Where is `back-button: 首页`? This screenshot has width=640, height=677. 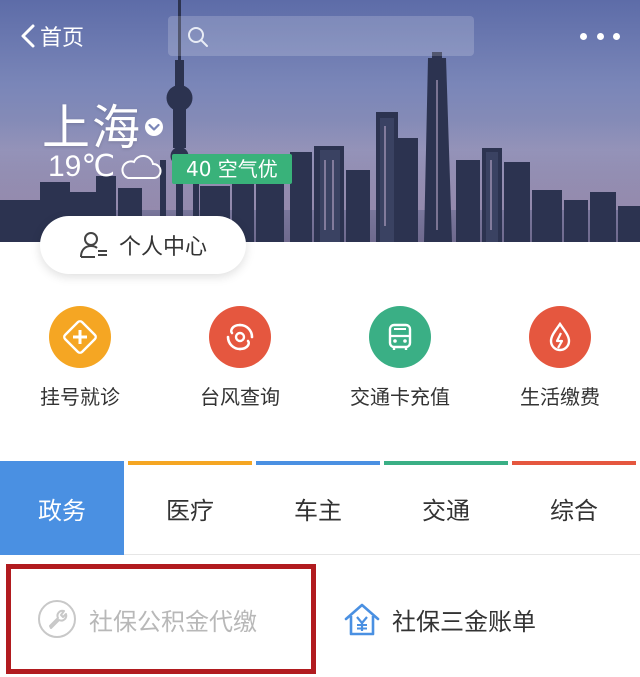
back-button: 首页 is located at coordinates (52, 36).